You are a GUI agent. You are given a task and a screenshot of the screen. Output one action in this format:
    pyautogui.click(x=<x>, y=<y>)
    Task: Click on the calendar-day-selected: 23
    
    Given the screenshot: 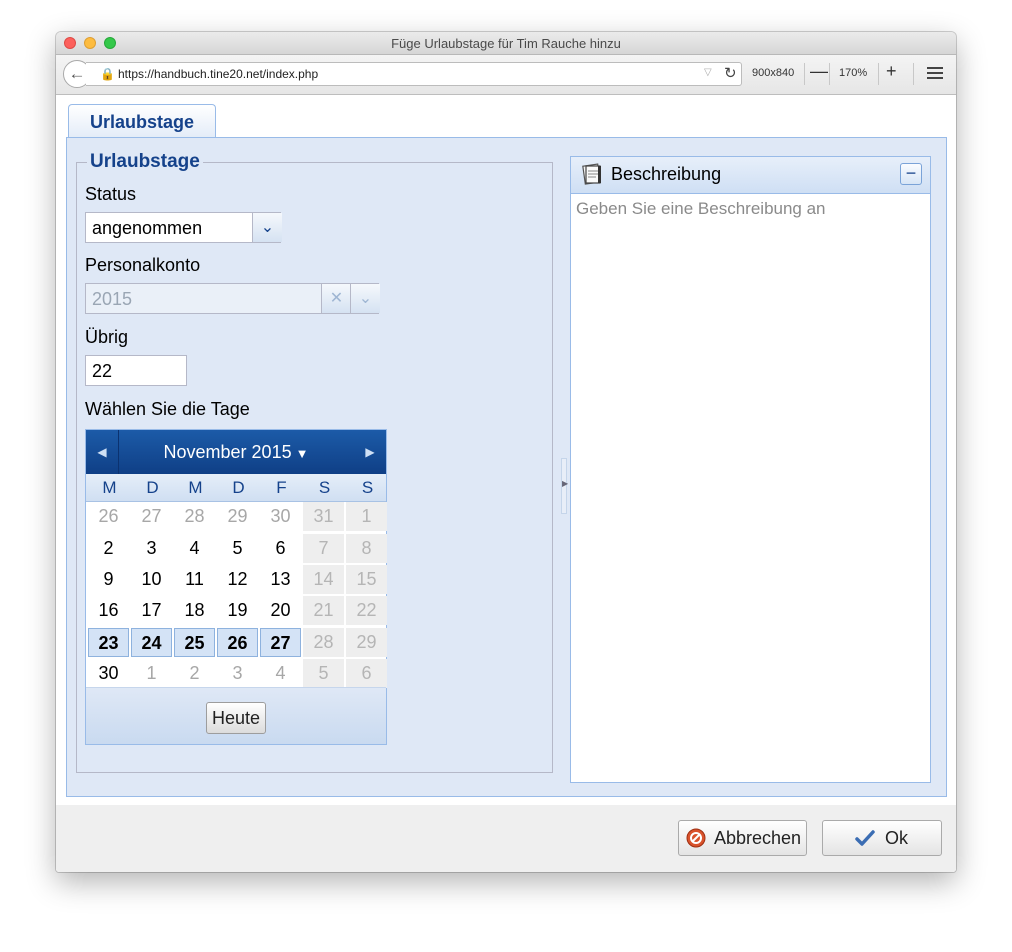 What is the action you would take?
    pyautogui.click(x=108, y=642)
    